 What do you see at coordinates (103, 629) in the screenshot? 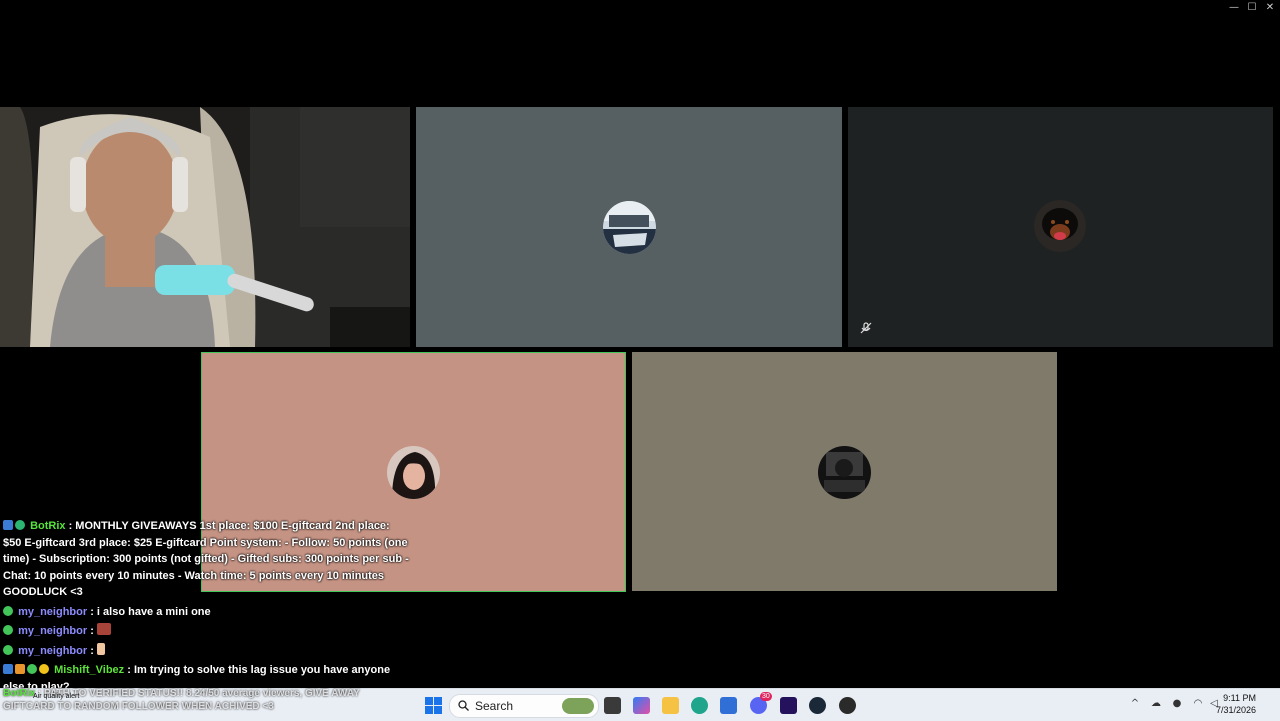
I see `emote-icon` at bounding box center [103, 629].